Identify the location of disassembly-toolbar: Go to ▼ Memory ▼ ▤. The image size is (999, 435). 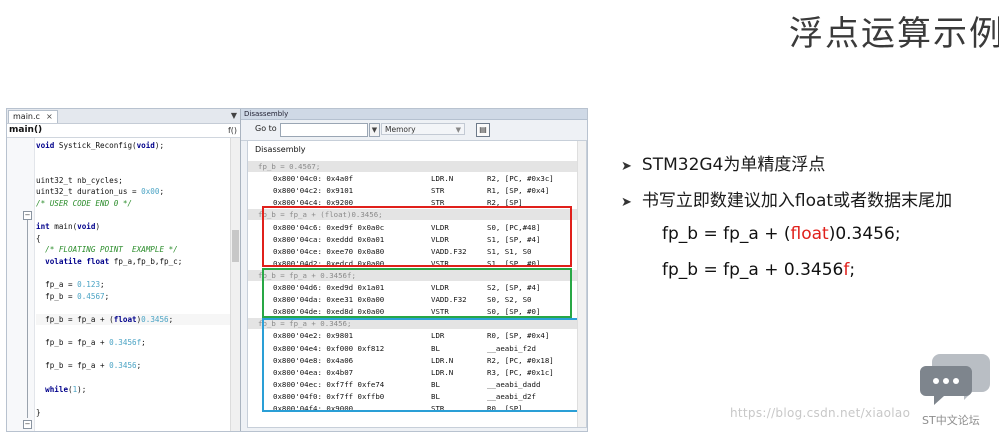
(414, 130).